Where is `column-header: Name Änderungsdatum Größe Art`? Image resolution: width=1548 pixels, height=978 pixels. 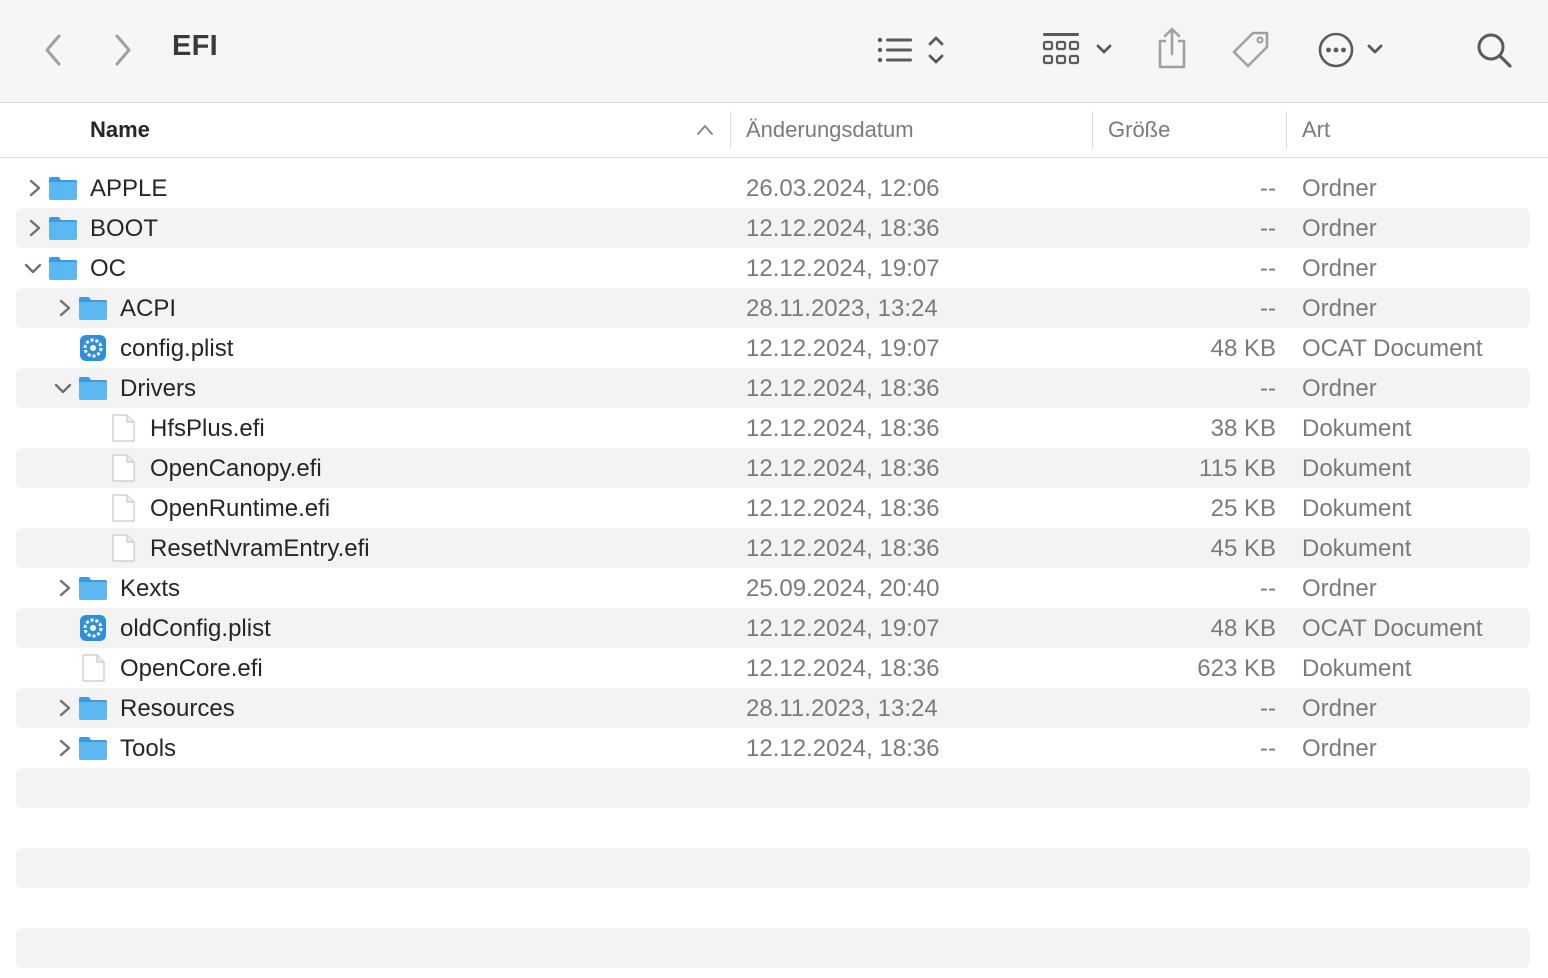
column-header: Name Änderungsdatum Größe Art is located at coordinates (774, 130).